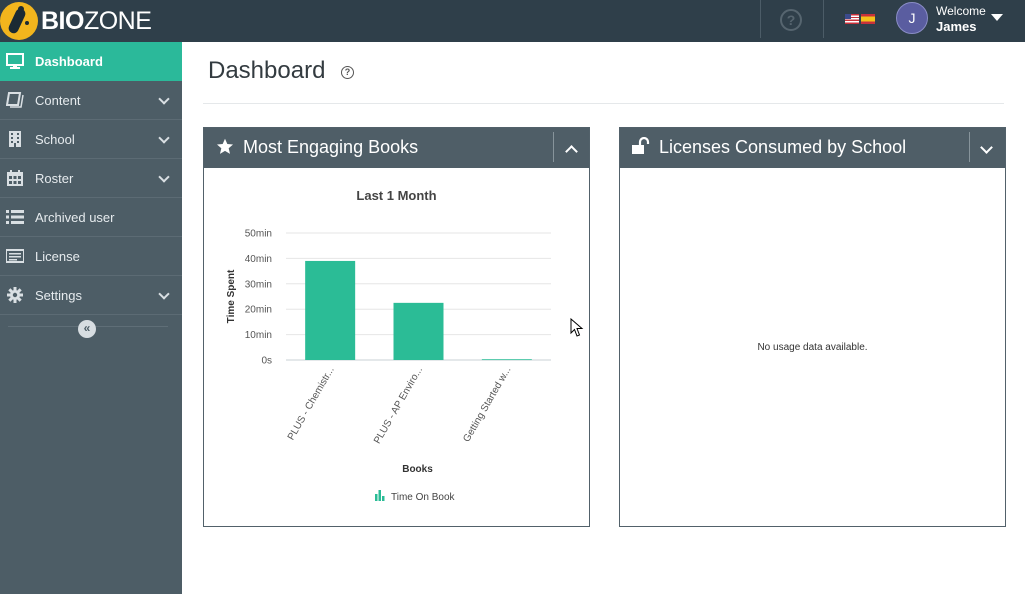 The height and width of the screenshot is (594, 1025). I want to click on panel-title: Most Engaging Books, so click(331, 147).